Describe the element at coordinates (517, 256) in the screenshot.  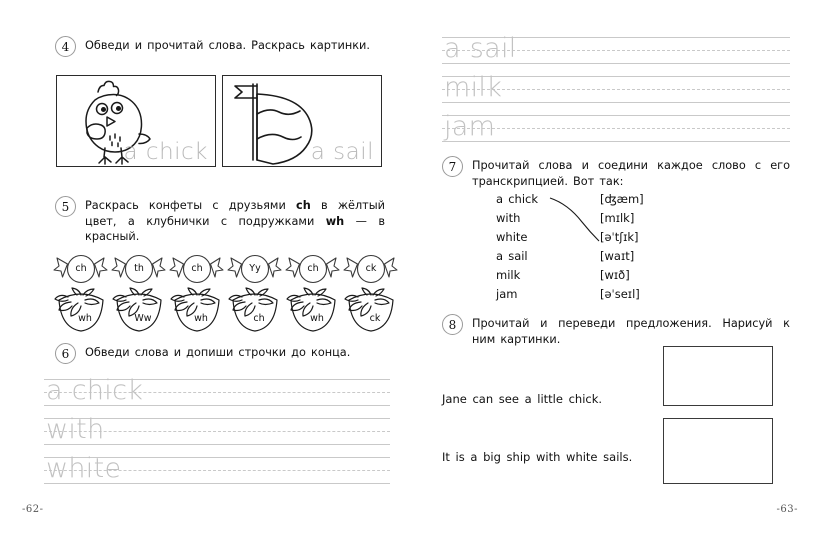
I see `word-item-4: a sail` at that location.